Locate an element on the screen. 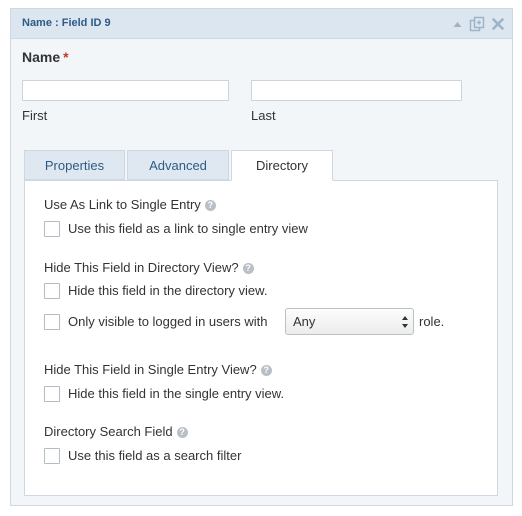 The width and height of the screenshot is (522, 516). delete-icon is located at coordinates (498, 24).